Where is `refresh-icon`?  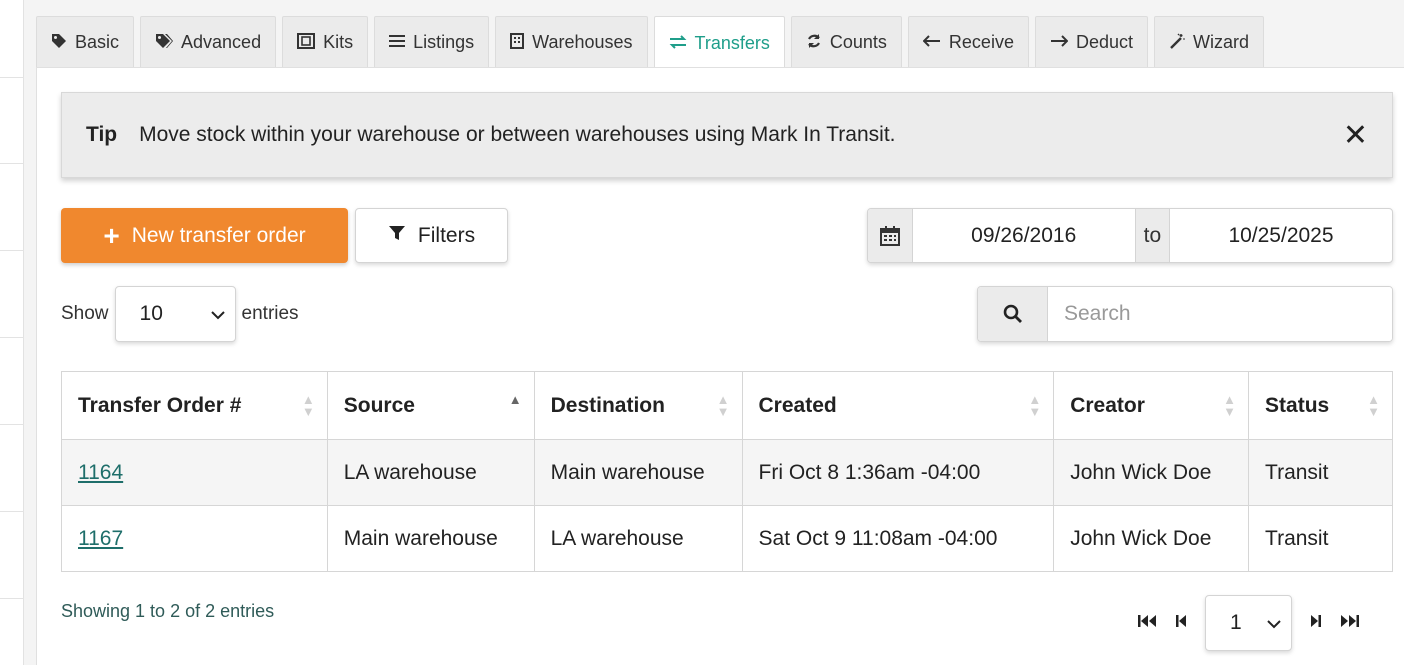 refresh-icon is located at coordinates (814, 42).